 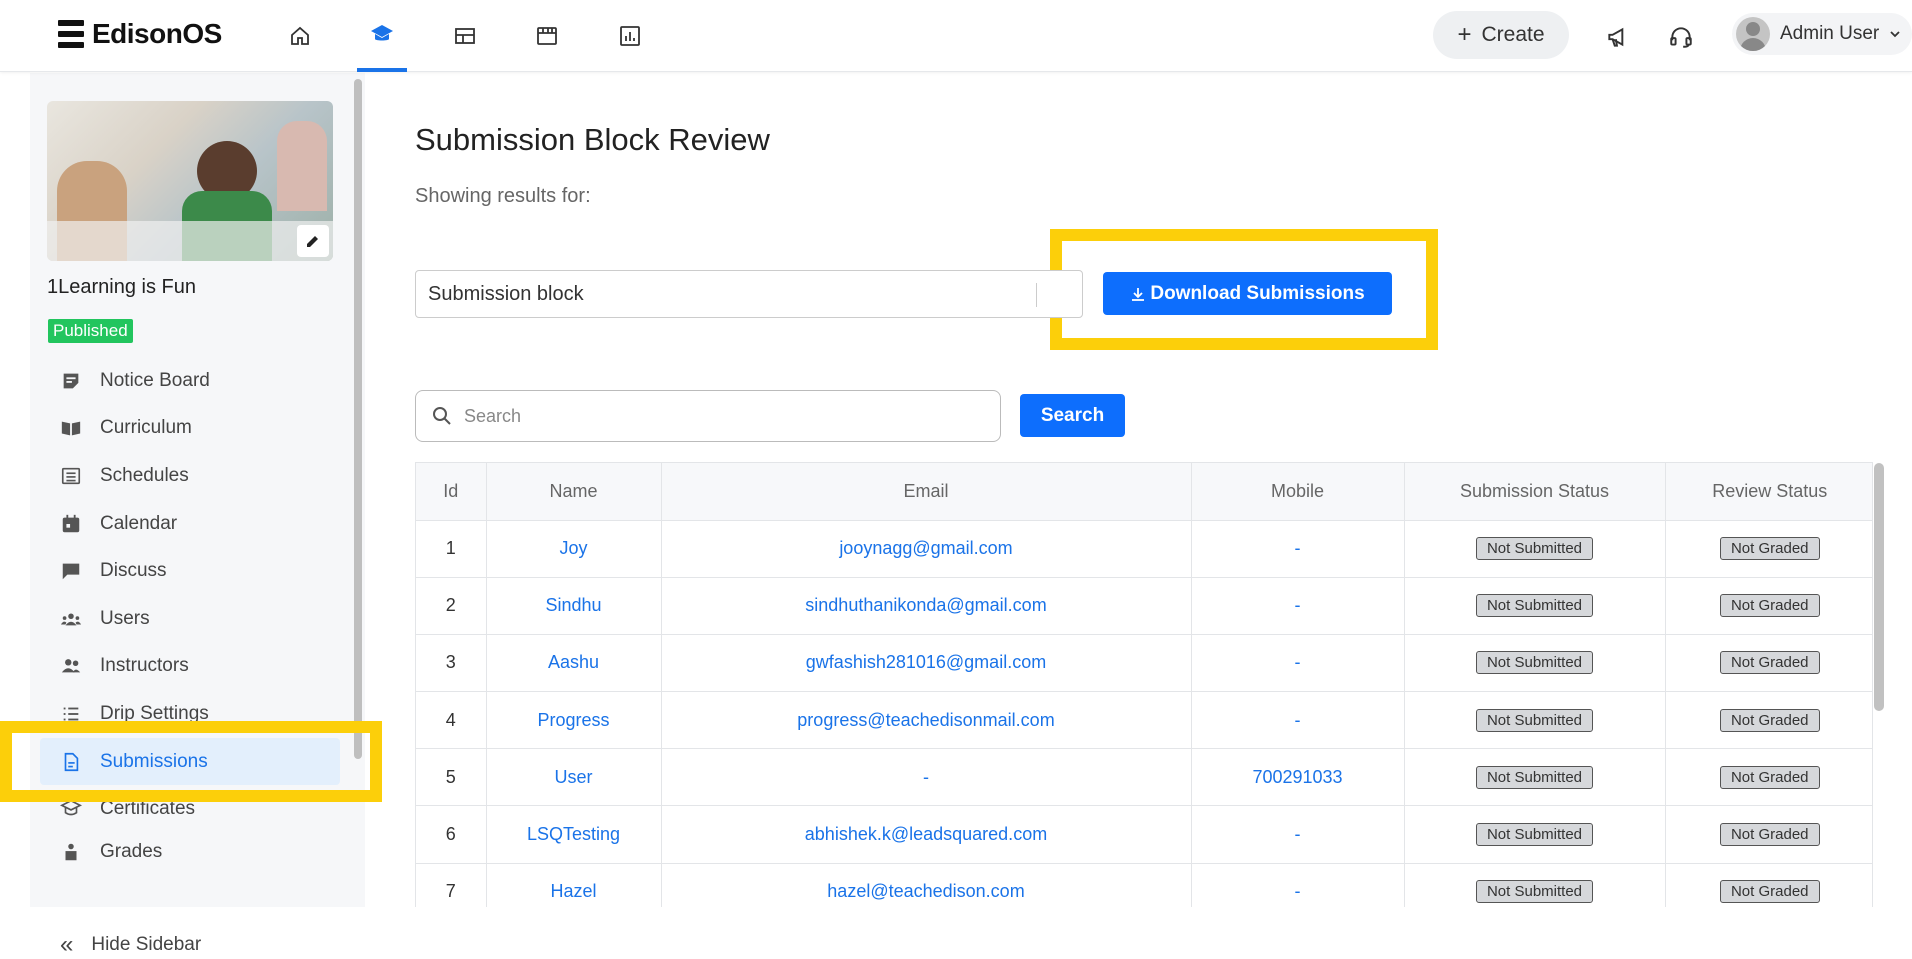 What do you see at coordinates (1298, 492) in the screenshot?
I see `col-header-mobile: Mobile` at bounding box center [1298, 492].